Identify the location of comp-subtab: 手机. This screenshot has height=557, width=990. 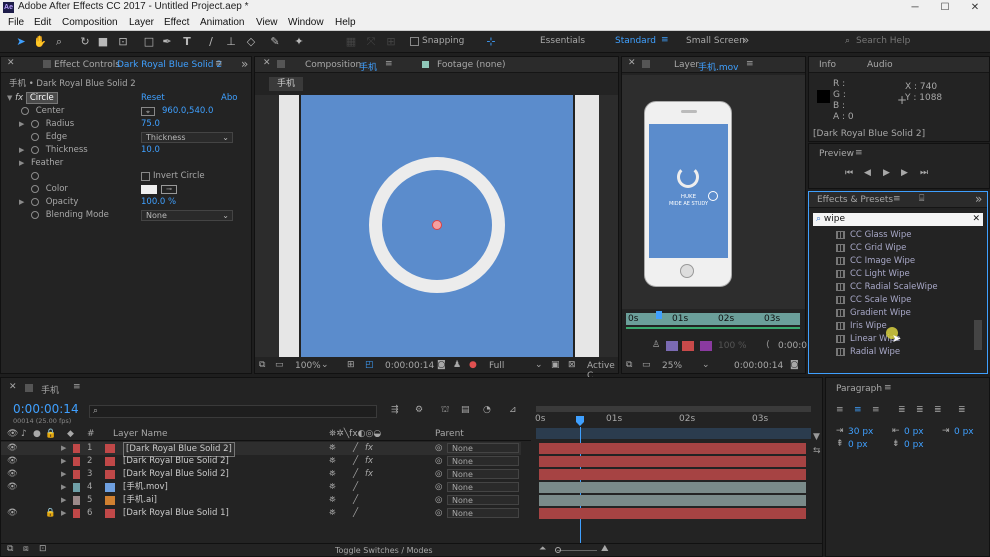
(286, 84).